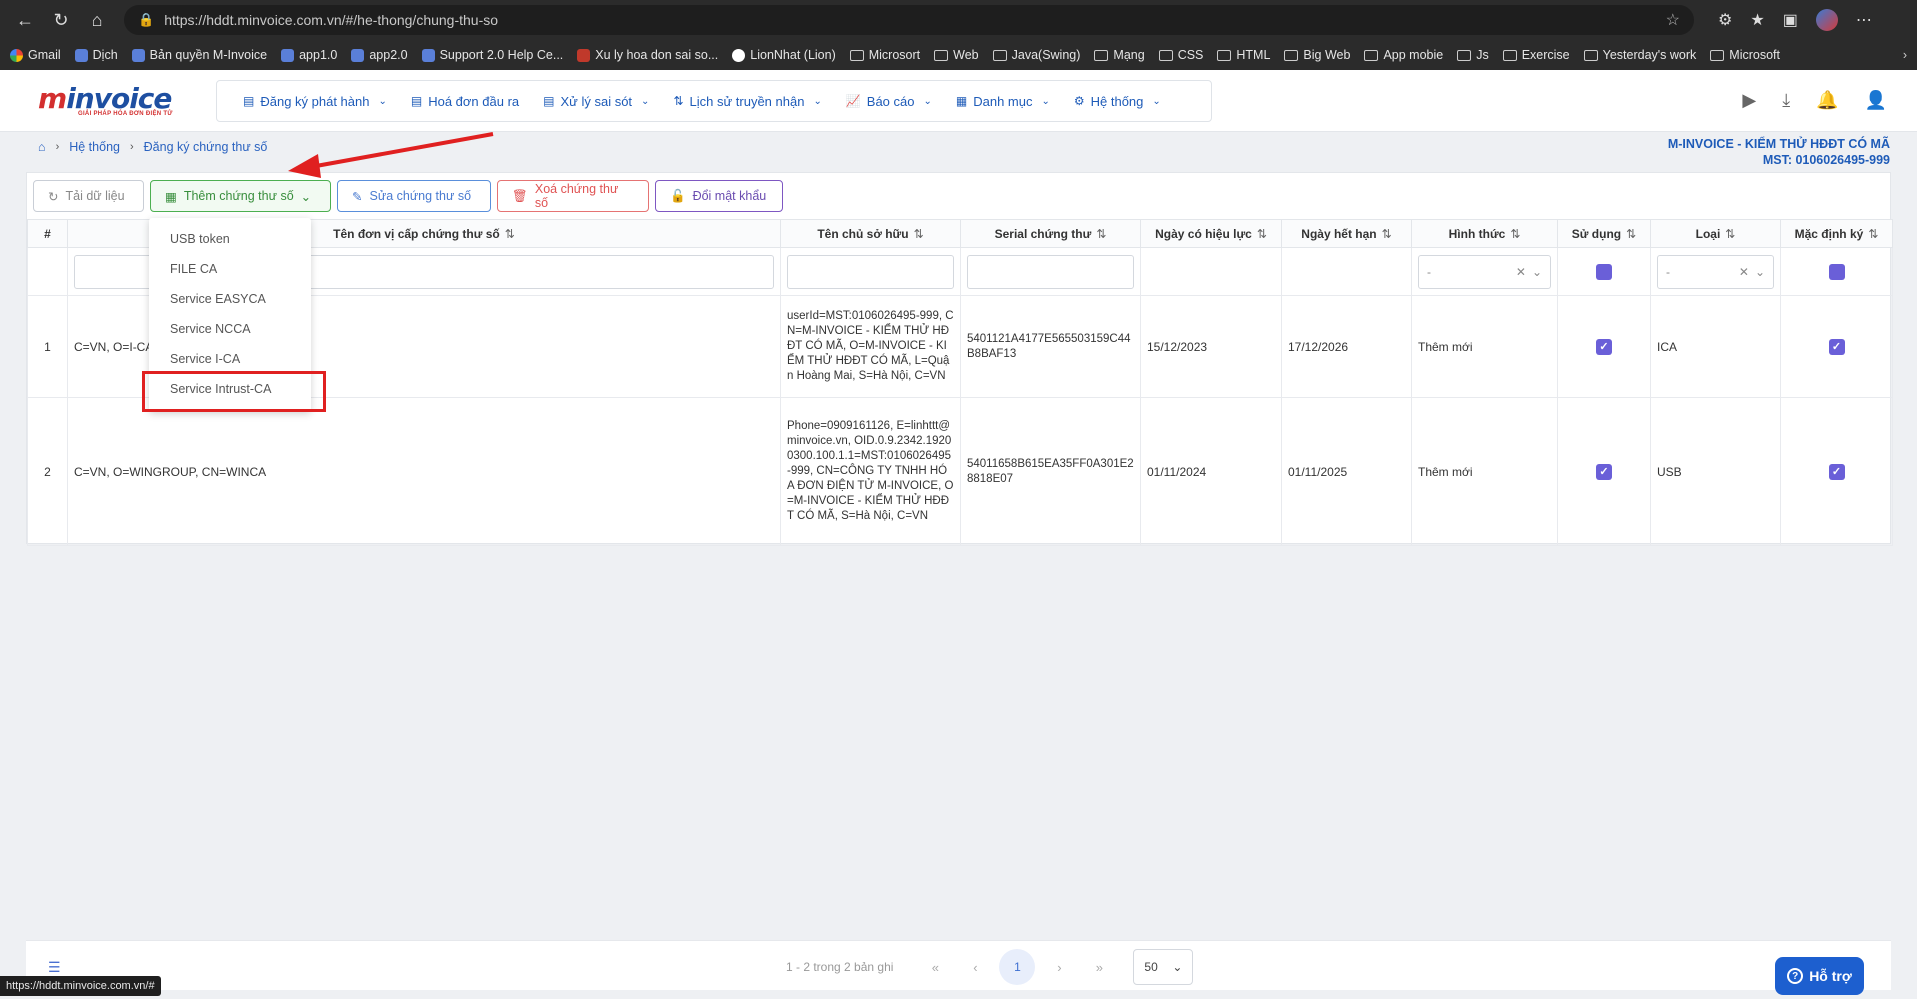 The width and height of the screenshot is (1917, 999). Describe the element at coordinates (870, 271) in the screenshot. I see `owner-filter-input` at that location.